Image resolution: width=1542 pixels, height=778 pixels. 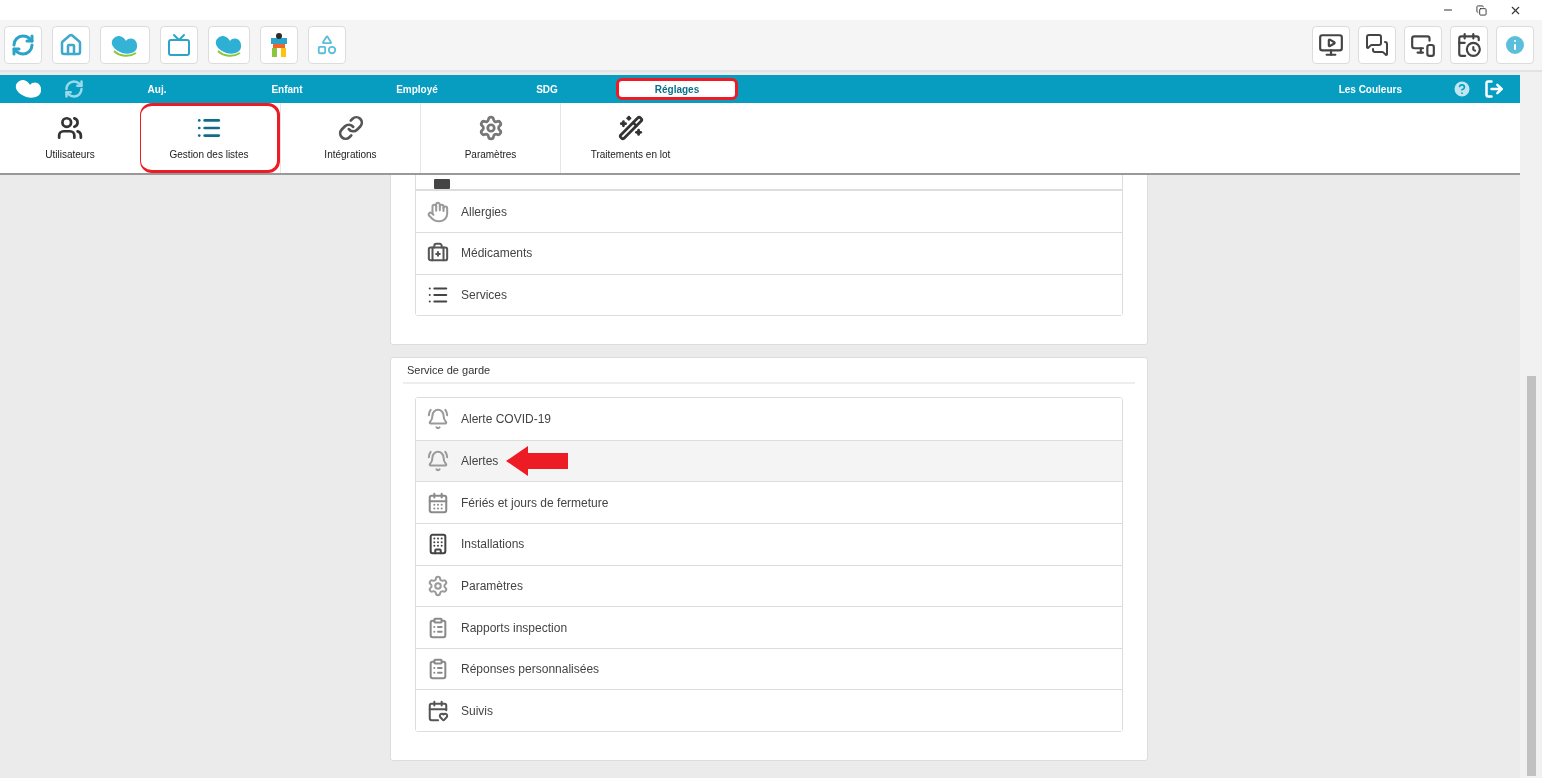 I want to click on figure-app-button, so click(x=279, y=45).